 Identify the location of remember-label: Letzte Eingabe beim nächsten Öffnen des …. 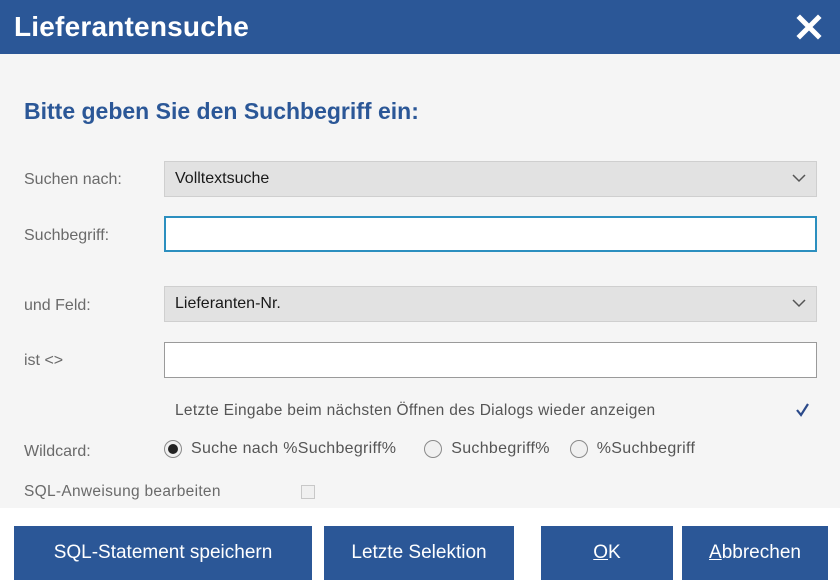
(415, 410).